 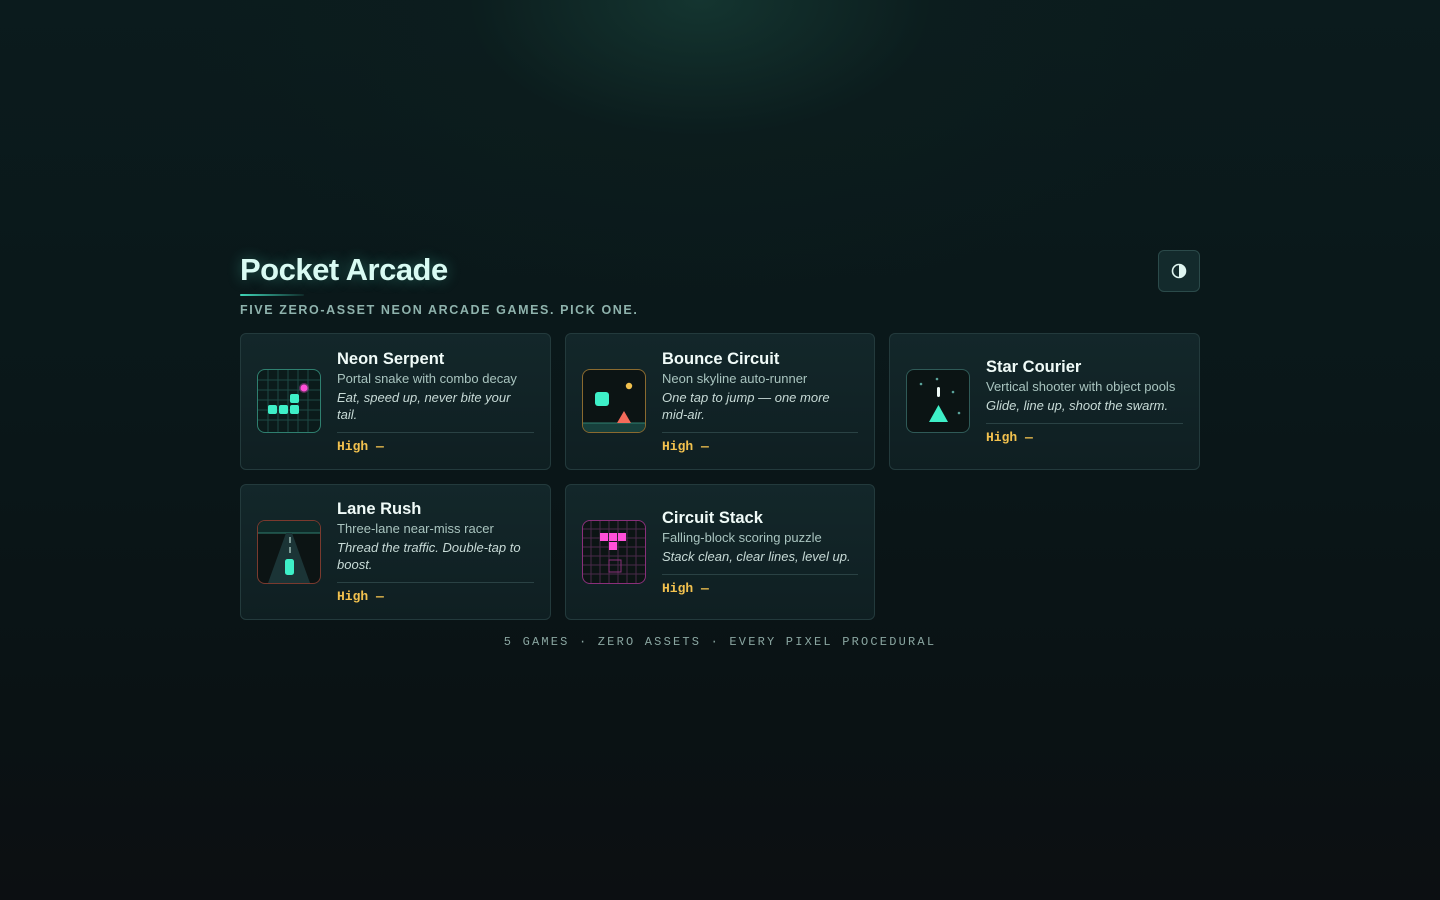 I want to click on contrast-icon, so click(x=1179, y=271).